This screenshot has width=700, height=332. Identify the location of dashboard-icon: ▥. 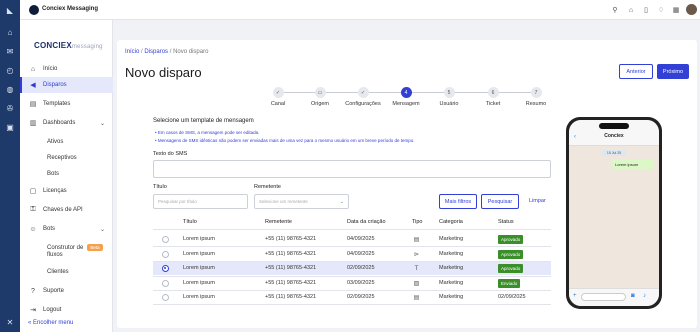
(33, 123).